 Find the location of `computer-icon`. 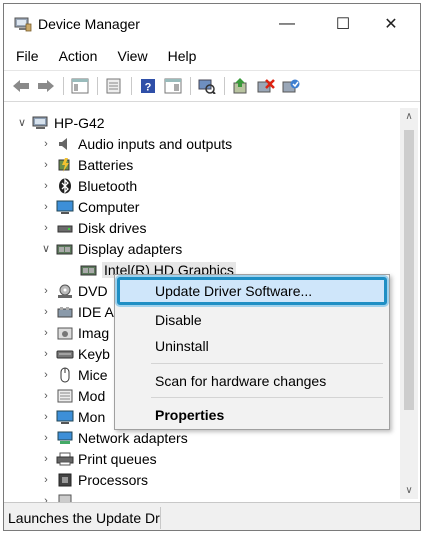

computer-icon is located at coordinates (65, 207).